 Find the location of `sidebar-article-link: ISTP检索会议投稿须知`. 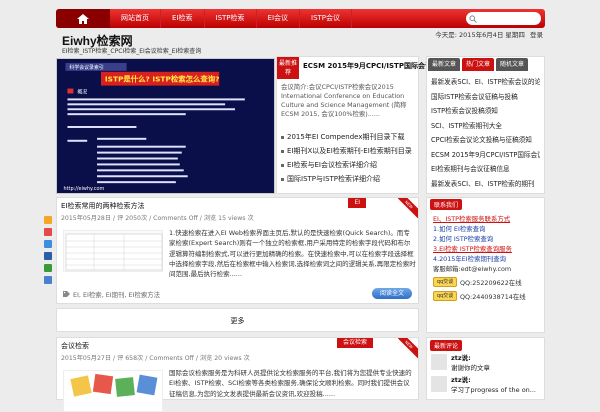

sidebar-article-link: ISTP检索会议投稿须知 is located at coordinates (485, 111).